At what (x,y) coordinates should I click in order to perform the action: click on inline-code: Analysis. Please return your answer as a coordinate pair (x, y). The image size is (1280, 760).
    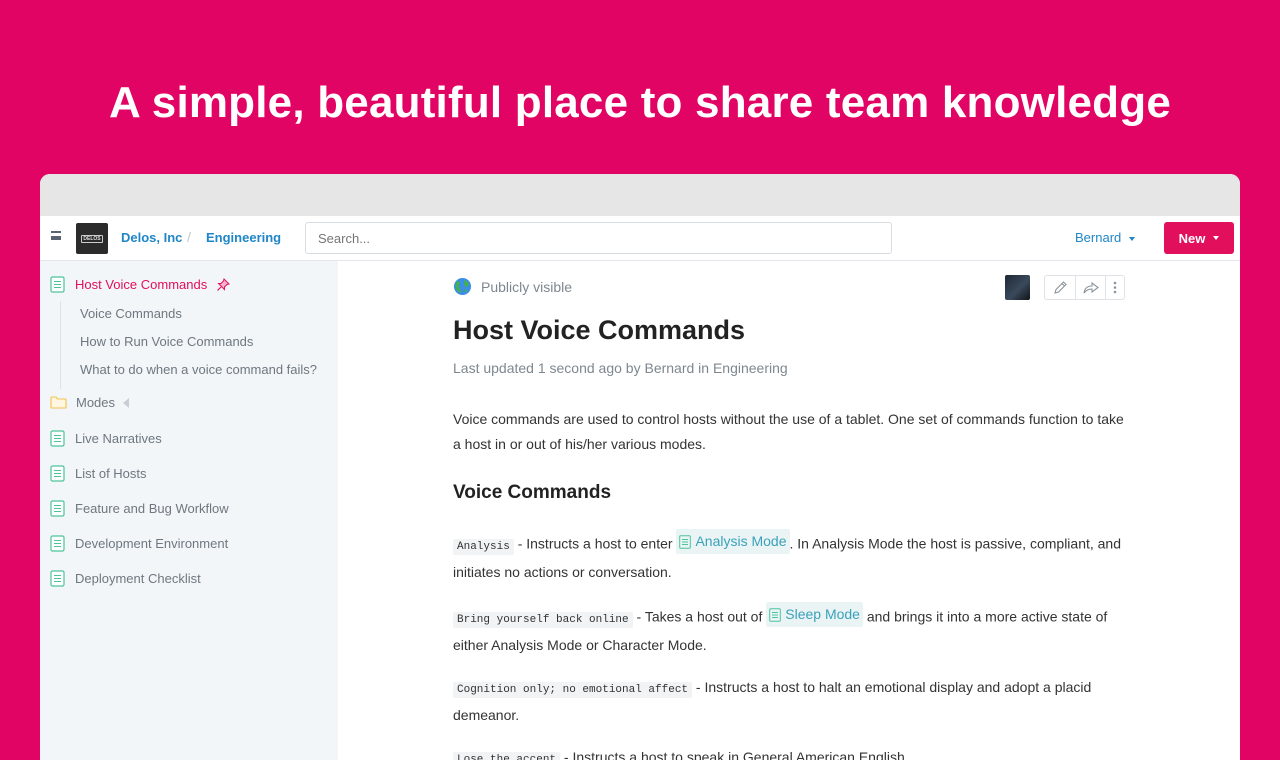
    Looking at the image, I should click on (483, 546).